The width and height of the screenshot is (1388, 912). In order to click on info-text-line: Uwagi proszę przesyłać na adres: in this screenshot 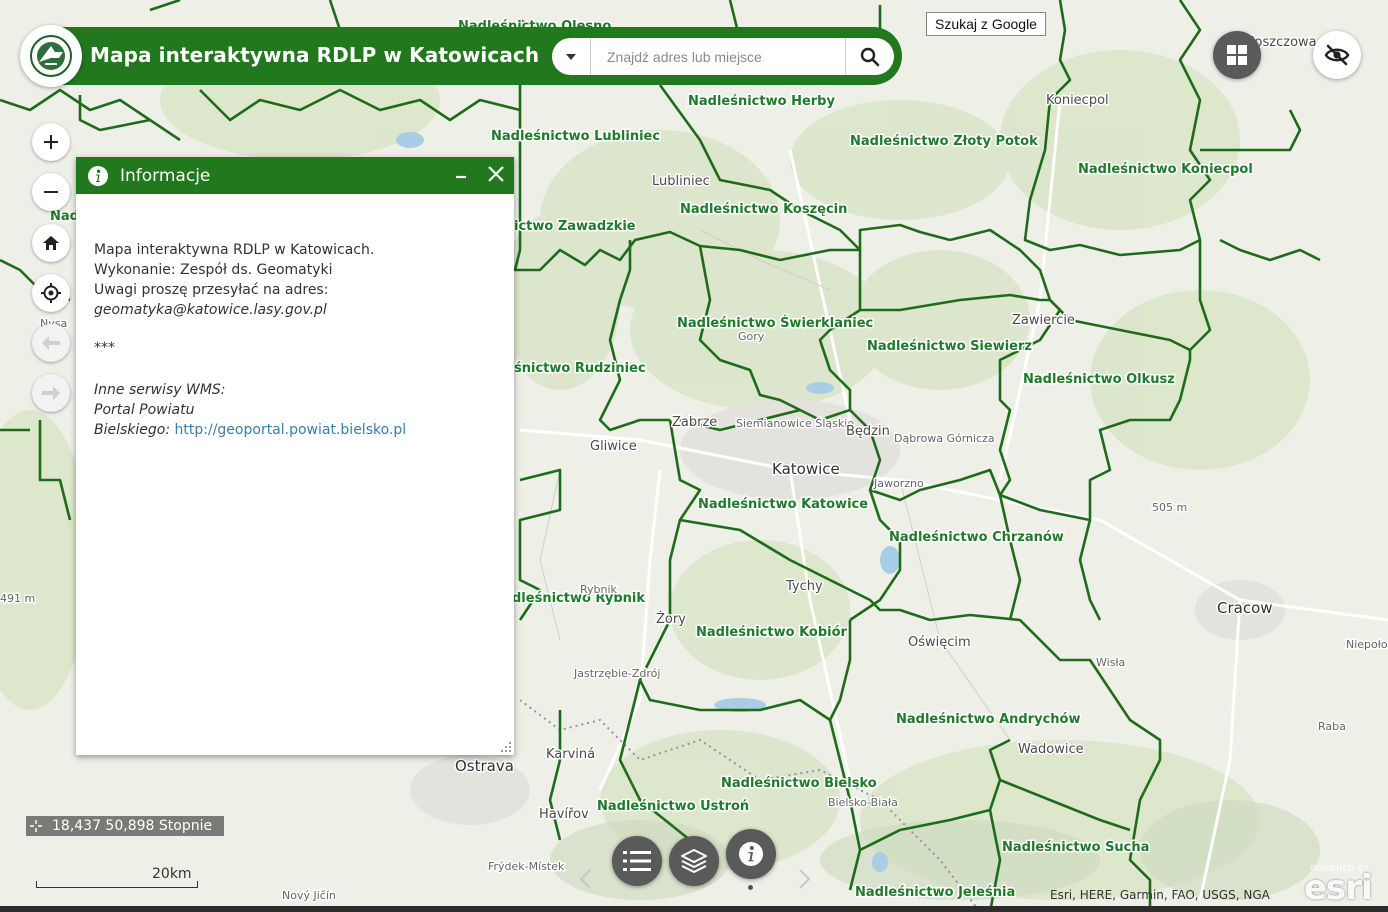, I will do `click(211, 290)`.